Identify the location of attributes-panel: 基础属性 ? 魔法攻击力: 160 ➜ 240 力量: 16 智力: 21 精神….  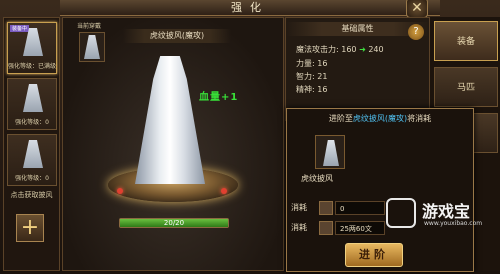
(357, 69).